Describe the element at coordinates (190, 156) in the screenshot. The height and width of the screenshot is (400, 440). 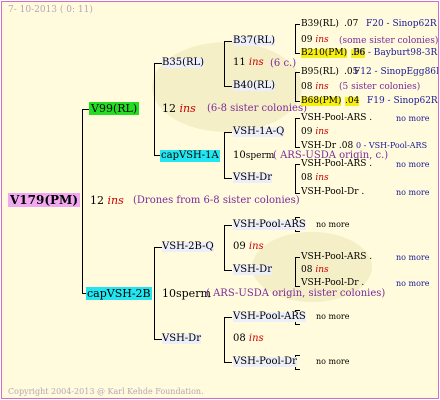
I see `queen-capvsh-1a: capVSH-1A` at that location.